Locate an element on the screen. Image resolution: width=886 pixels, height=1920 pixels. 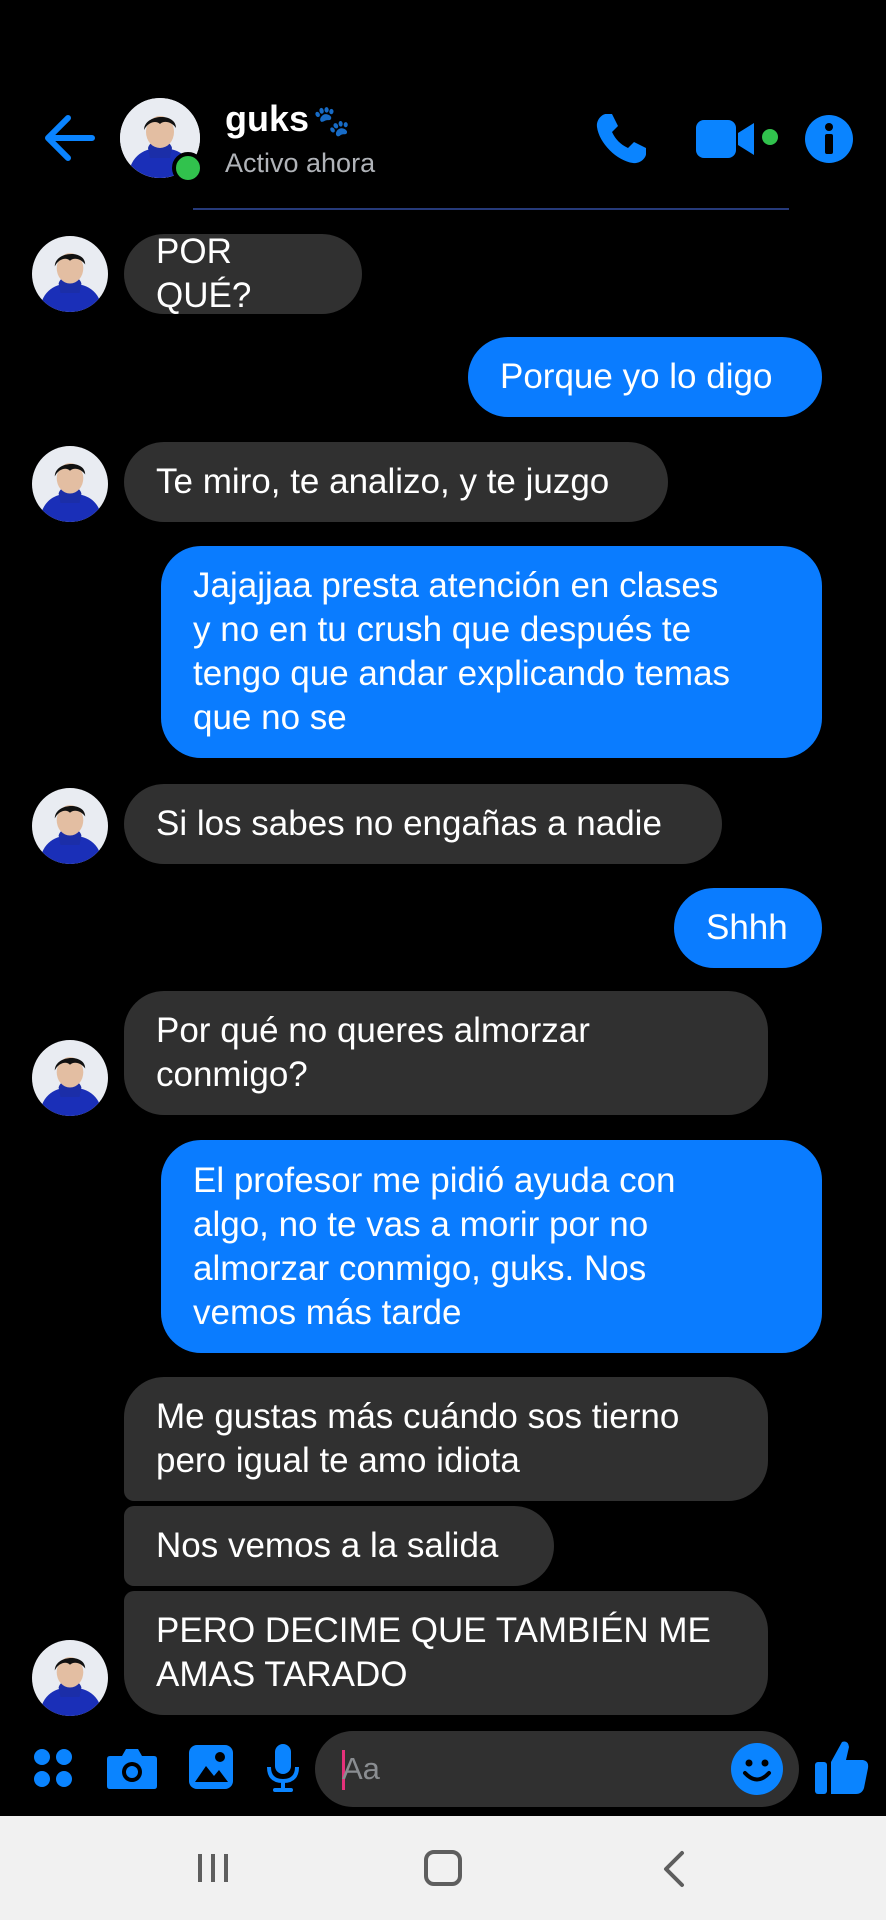
contact-name-text: guks is located at coordinates (267, 118).